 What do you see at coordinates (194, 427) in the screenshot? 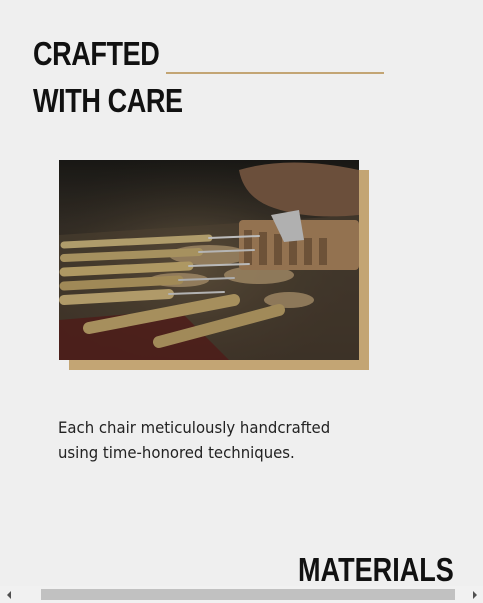
I see `caption-line-1: Each chair meticulously handcrafted` at bounding box center [194, 427].